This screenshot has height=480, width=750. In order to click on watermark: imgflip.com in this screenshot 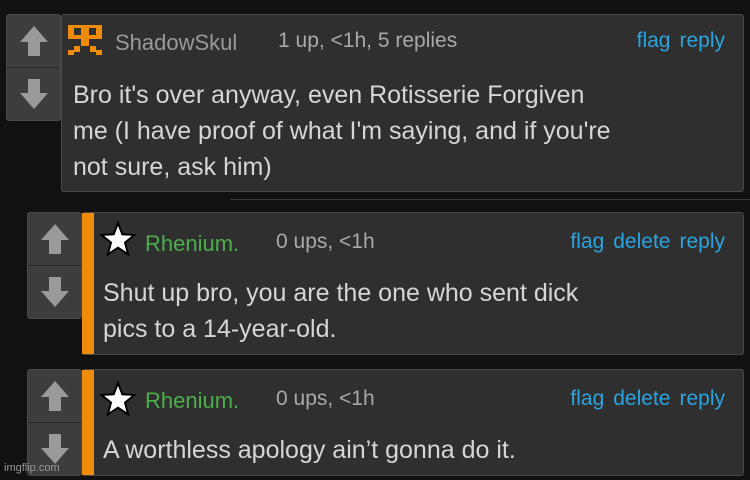, I will do `click(32, 468)`.